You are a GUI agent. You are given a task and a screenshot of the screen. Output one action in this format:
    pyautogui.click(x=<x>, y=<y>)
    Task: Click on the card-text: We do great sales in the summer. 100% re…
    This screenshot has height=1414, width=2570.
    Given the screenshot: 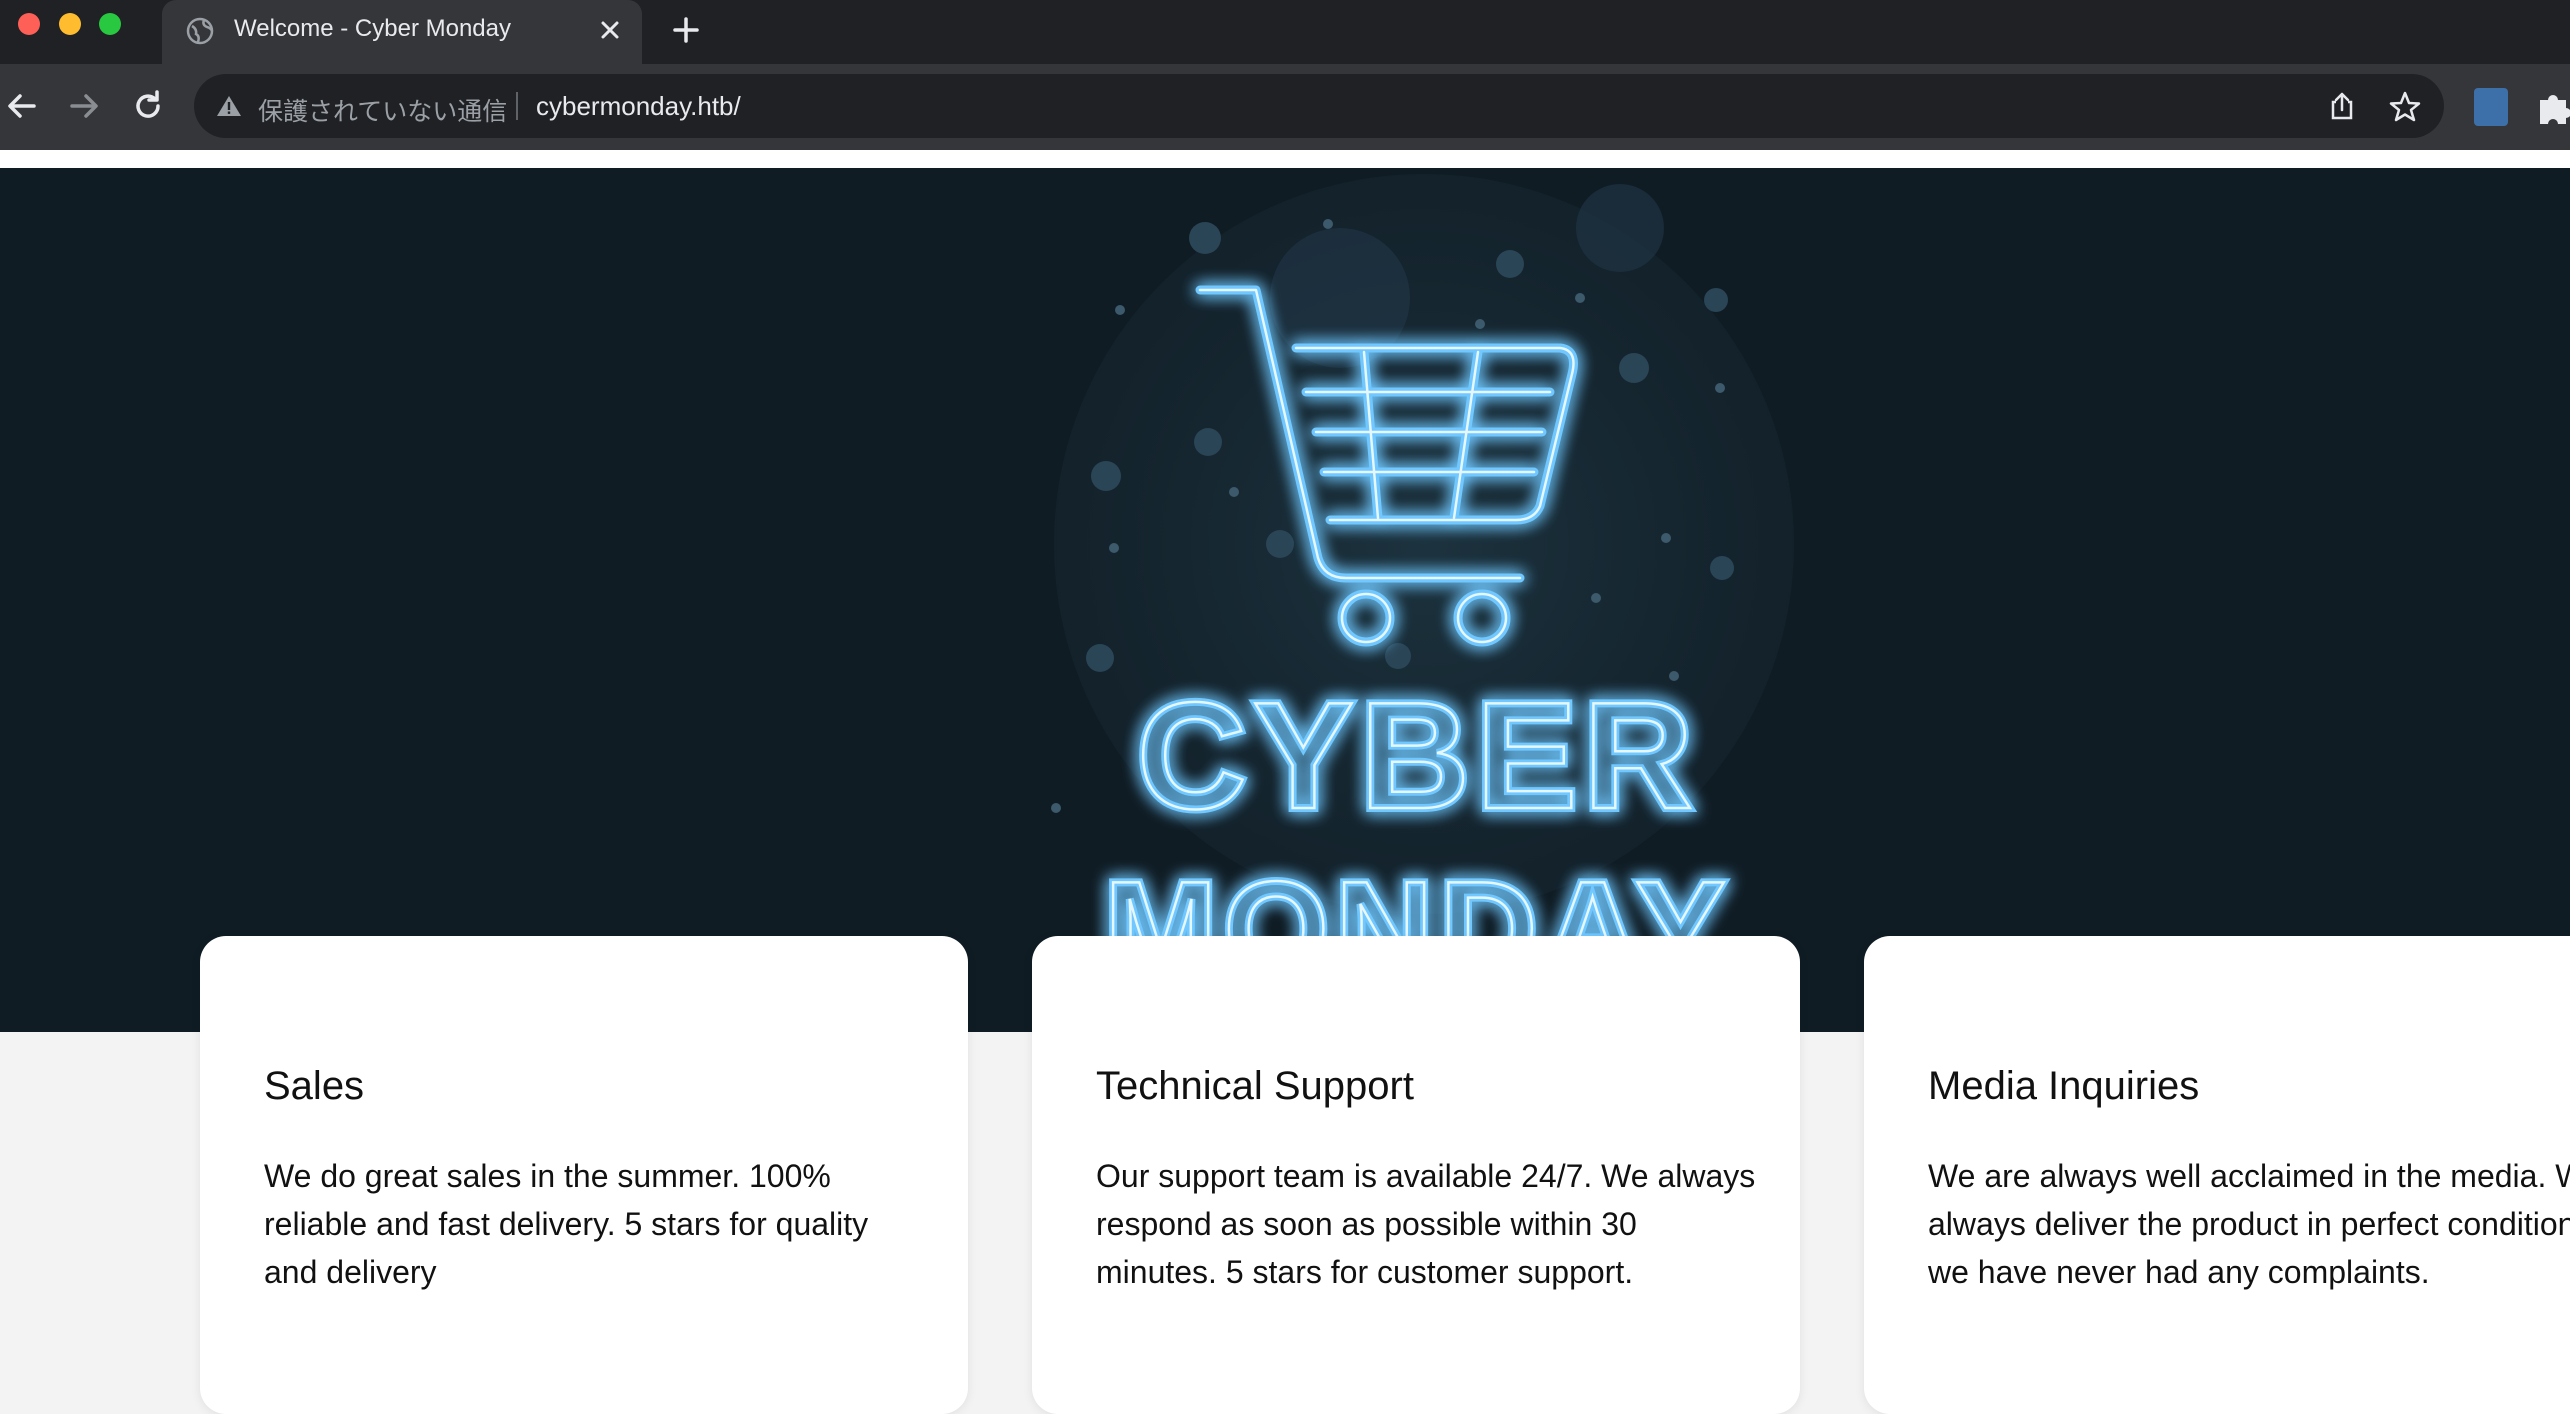 What is the action you would take?
    pyautogui.click(x=566, y=1224)
    